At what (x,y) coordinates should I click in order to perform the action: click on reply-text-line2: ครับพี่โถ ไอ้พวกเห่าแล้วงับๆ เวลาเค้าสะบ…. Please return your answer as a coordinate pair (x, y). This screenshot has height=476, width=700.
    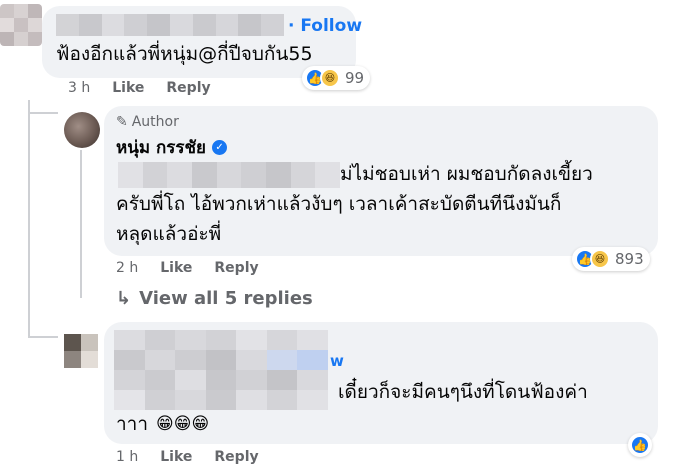
    Looking at the image, I should click on (339, 204).